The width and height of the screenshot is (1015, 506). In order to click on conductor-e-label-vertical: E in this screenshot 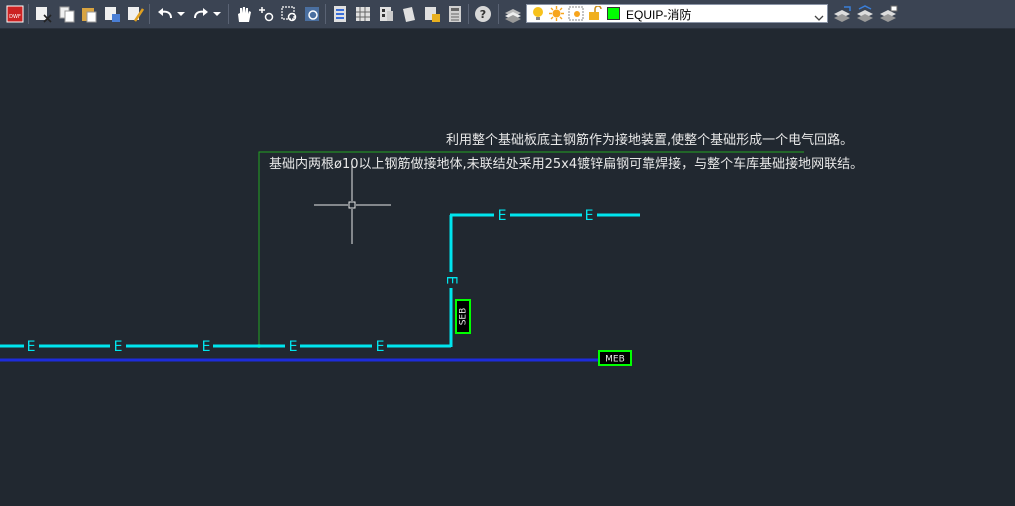, I will do `click(451, 280)`.